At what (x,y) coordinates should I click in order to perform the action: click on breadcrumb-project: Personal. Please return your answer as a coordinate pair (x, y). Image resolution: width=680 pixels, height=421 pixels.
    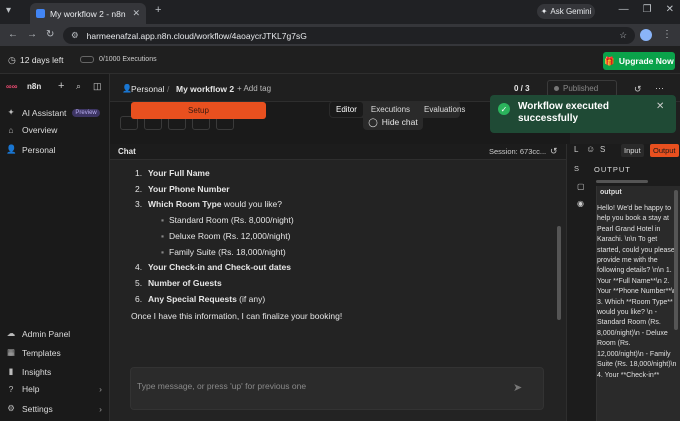
    Looking at the image, I should click on (148, 89).